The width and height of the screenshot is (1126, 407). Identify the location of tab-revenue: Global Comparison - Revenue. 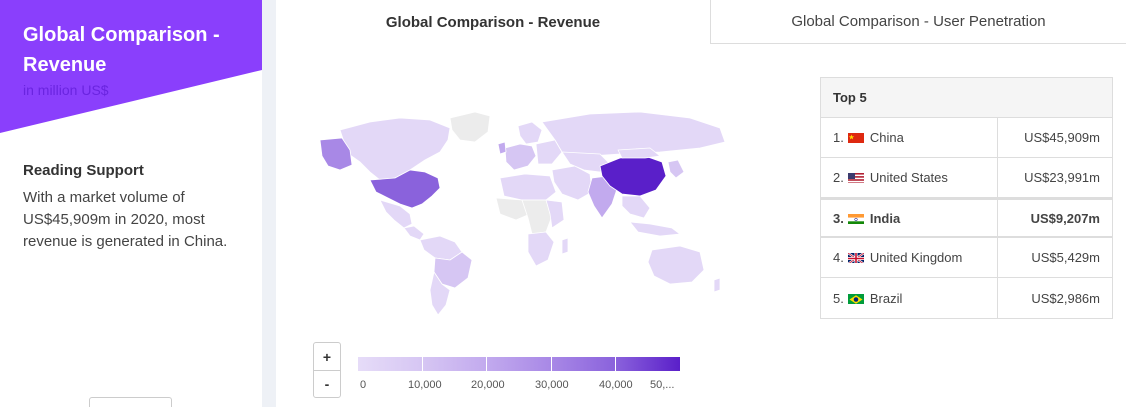
(493, 22).